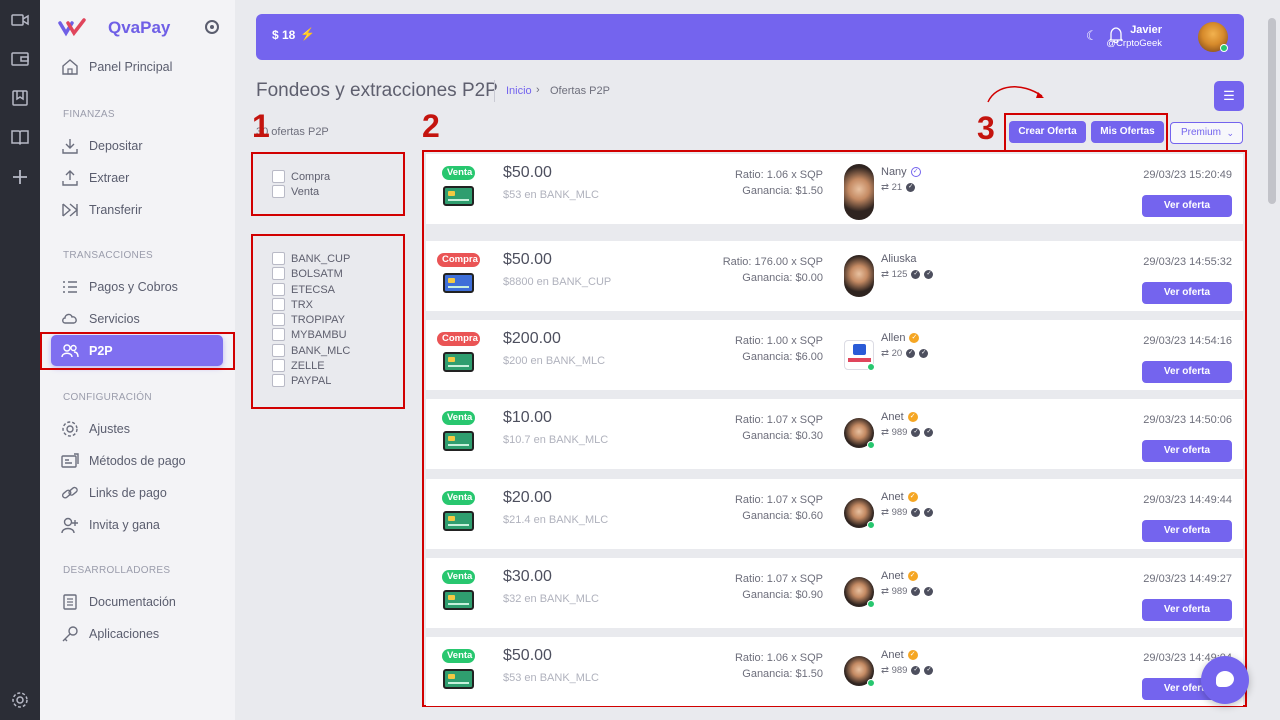  I want to click on offer-receive: $53 en BANK_MLC, so click(551, 678).